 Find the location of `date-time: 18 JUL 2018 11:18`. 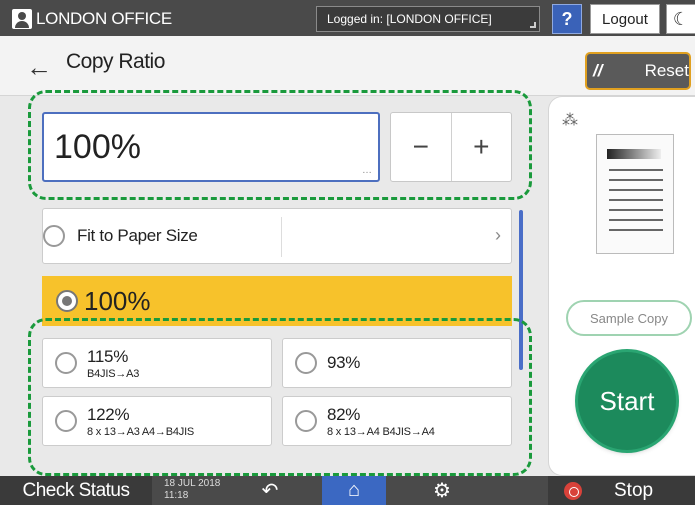

date-time: 18 JUL 2018 11:18 is located at coordinates (192, 490).